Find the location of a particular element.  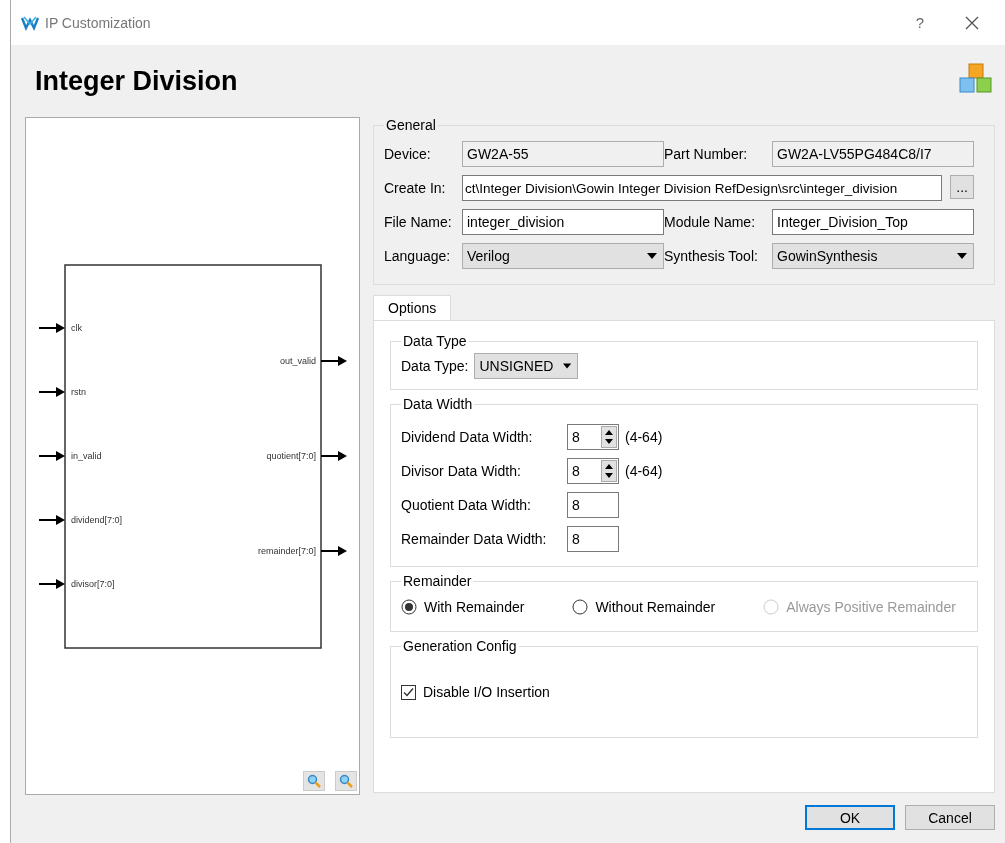

field-label: Language: is located at coordinates (418, 256).